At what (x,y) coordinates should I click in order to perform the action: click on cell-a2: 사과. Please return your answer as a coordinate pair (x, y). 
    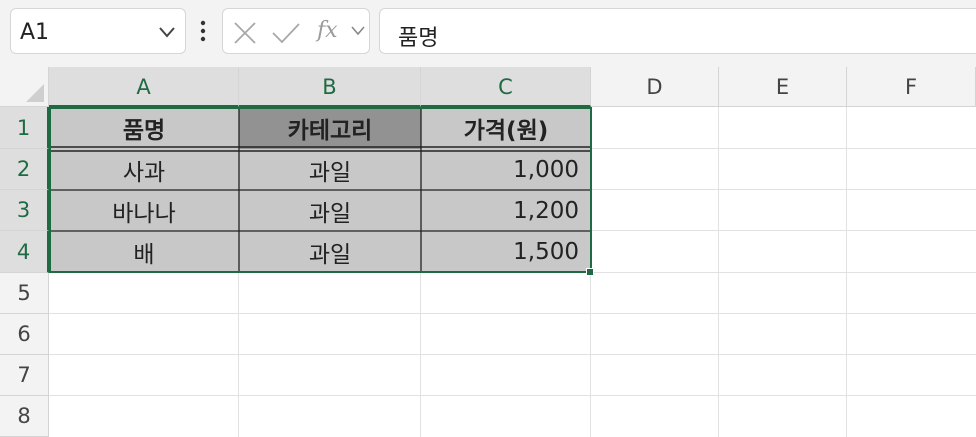
    Looking at the image, I should click on (144, 169).